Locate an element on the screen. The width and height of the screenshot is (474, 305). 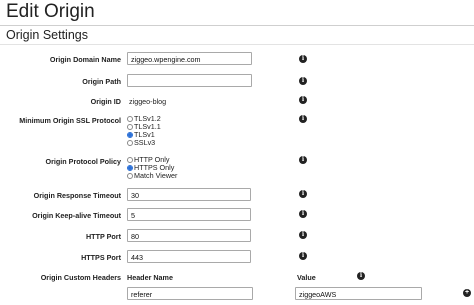
ssl-option-label: SSLv3 is located at coordinates (145, 142).